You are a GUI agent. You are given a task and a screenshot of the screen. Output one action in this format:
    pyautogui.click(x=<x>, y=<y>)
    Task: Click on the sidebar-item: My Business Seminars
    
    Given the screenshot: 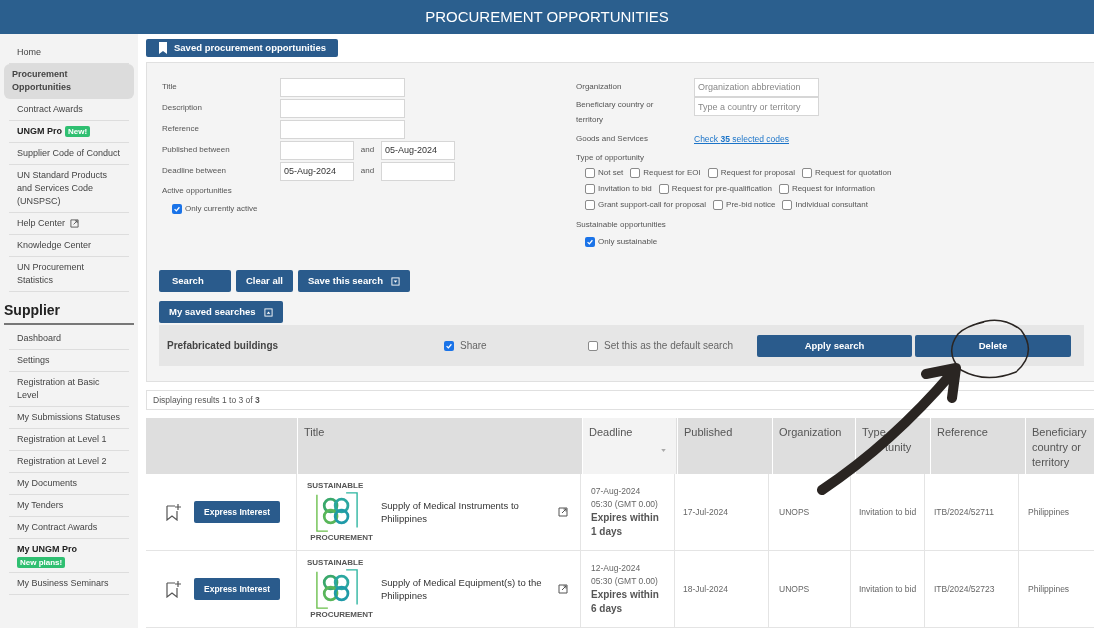 What is the action you would take?
    pyautogui.click(x=69, y=584)
    